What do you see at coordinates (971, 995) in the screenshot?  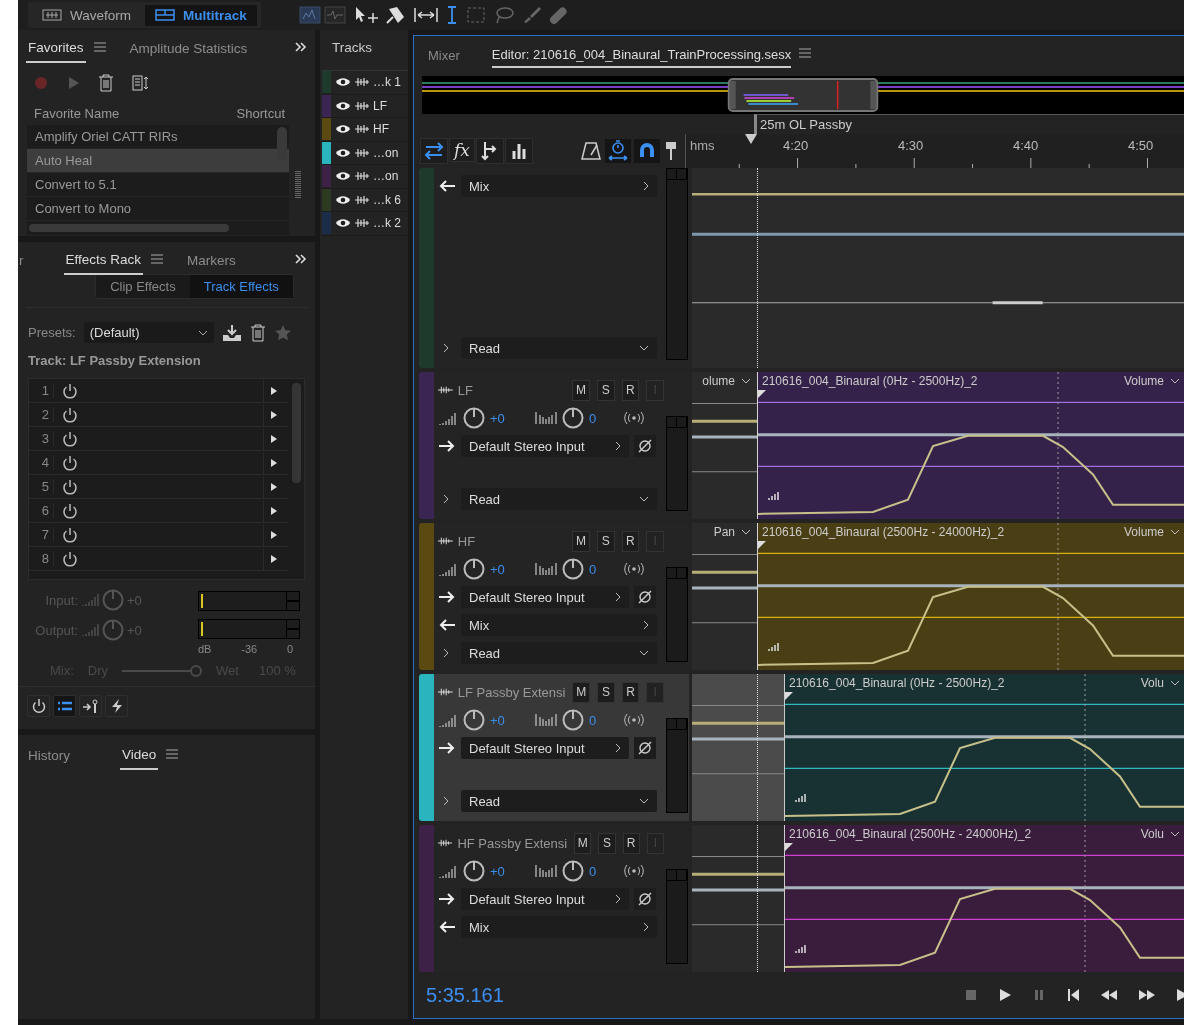 I see `stop-icon` at bounding box center [971, 995].